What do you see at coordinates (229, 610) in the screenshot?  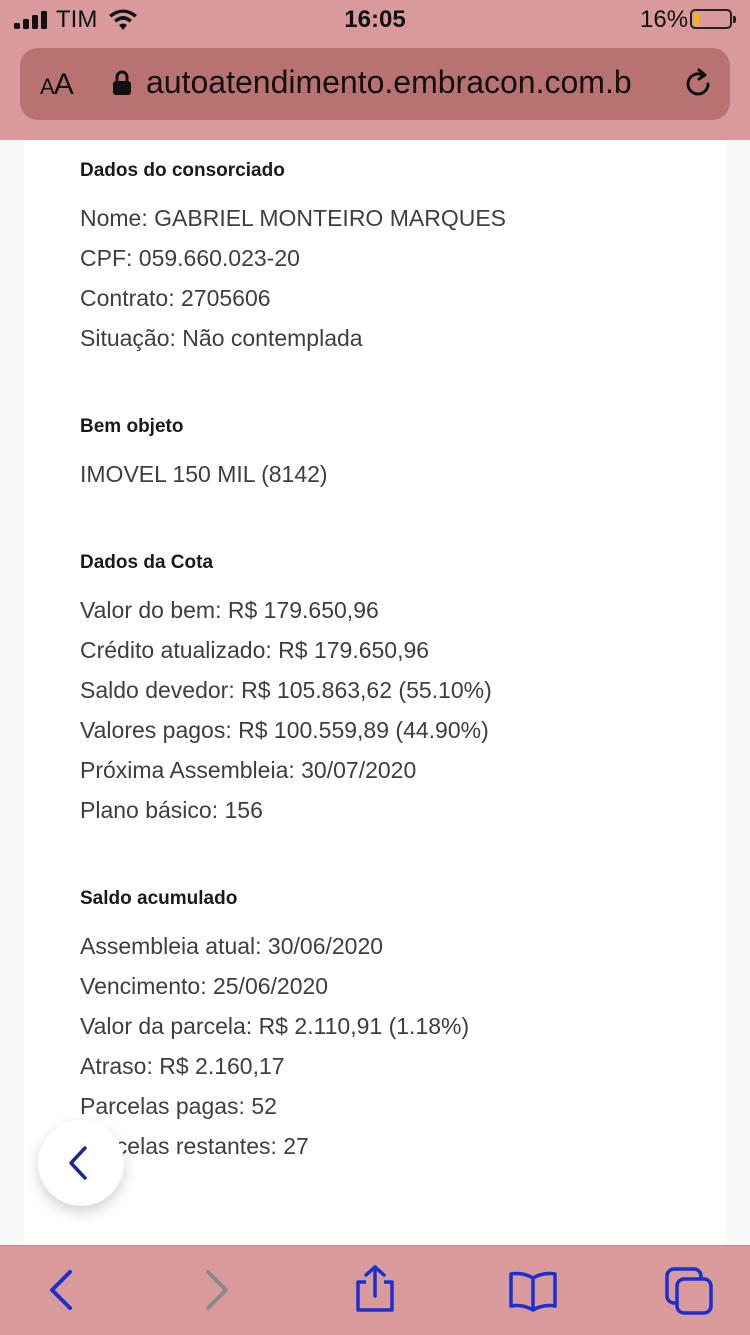 I see `detail-line: Valor do bem: R$ 179.650,96` at bounding box center [229, 610].